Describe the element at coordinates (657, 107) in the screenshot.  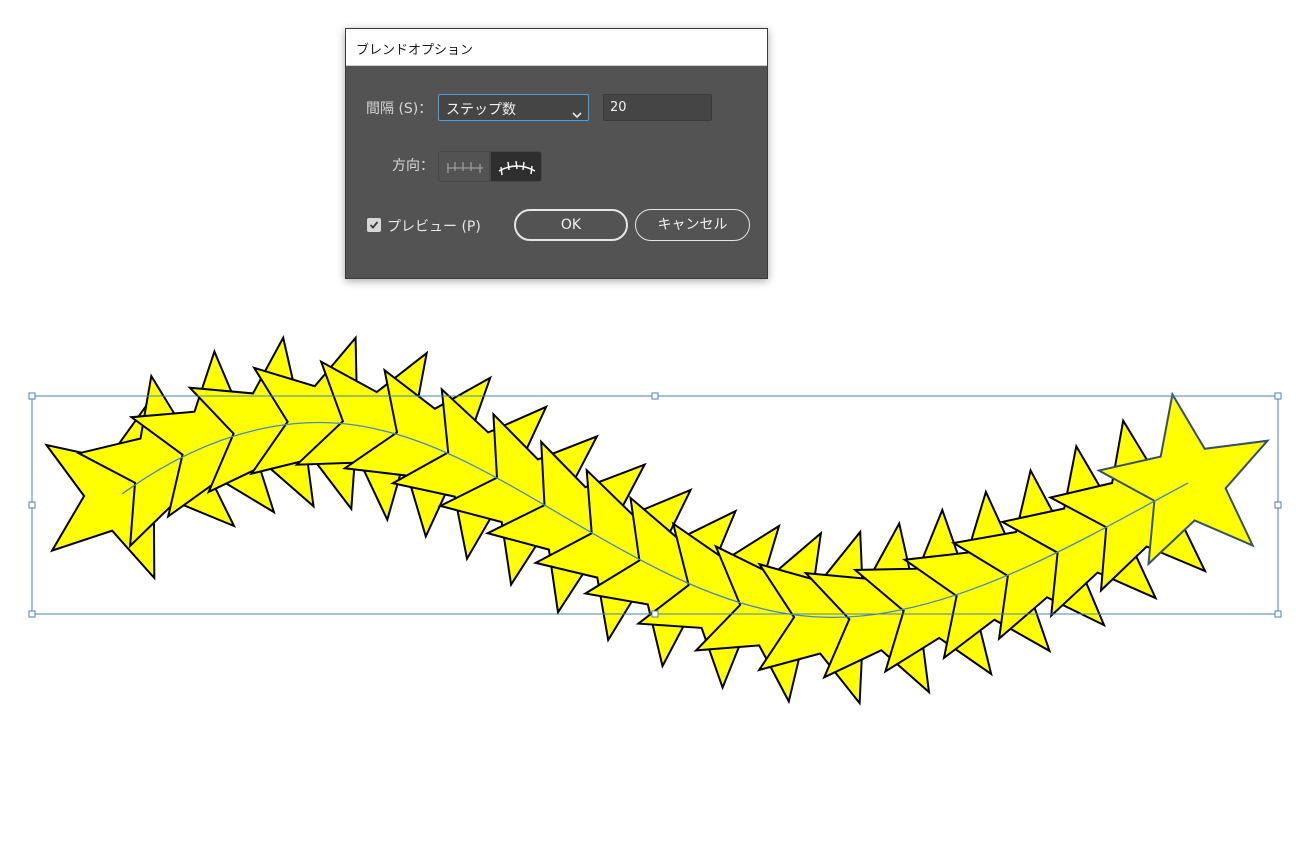
I see `spacing-steps-input: 20` at that location.